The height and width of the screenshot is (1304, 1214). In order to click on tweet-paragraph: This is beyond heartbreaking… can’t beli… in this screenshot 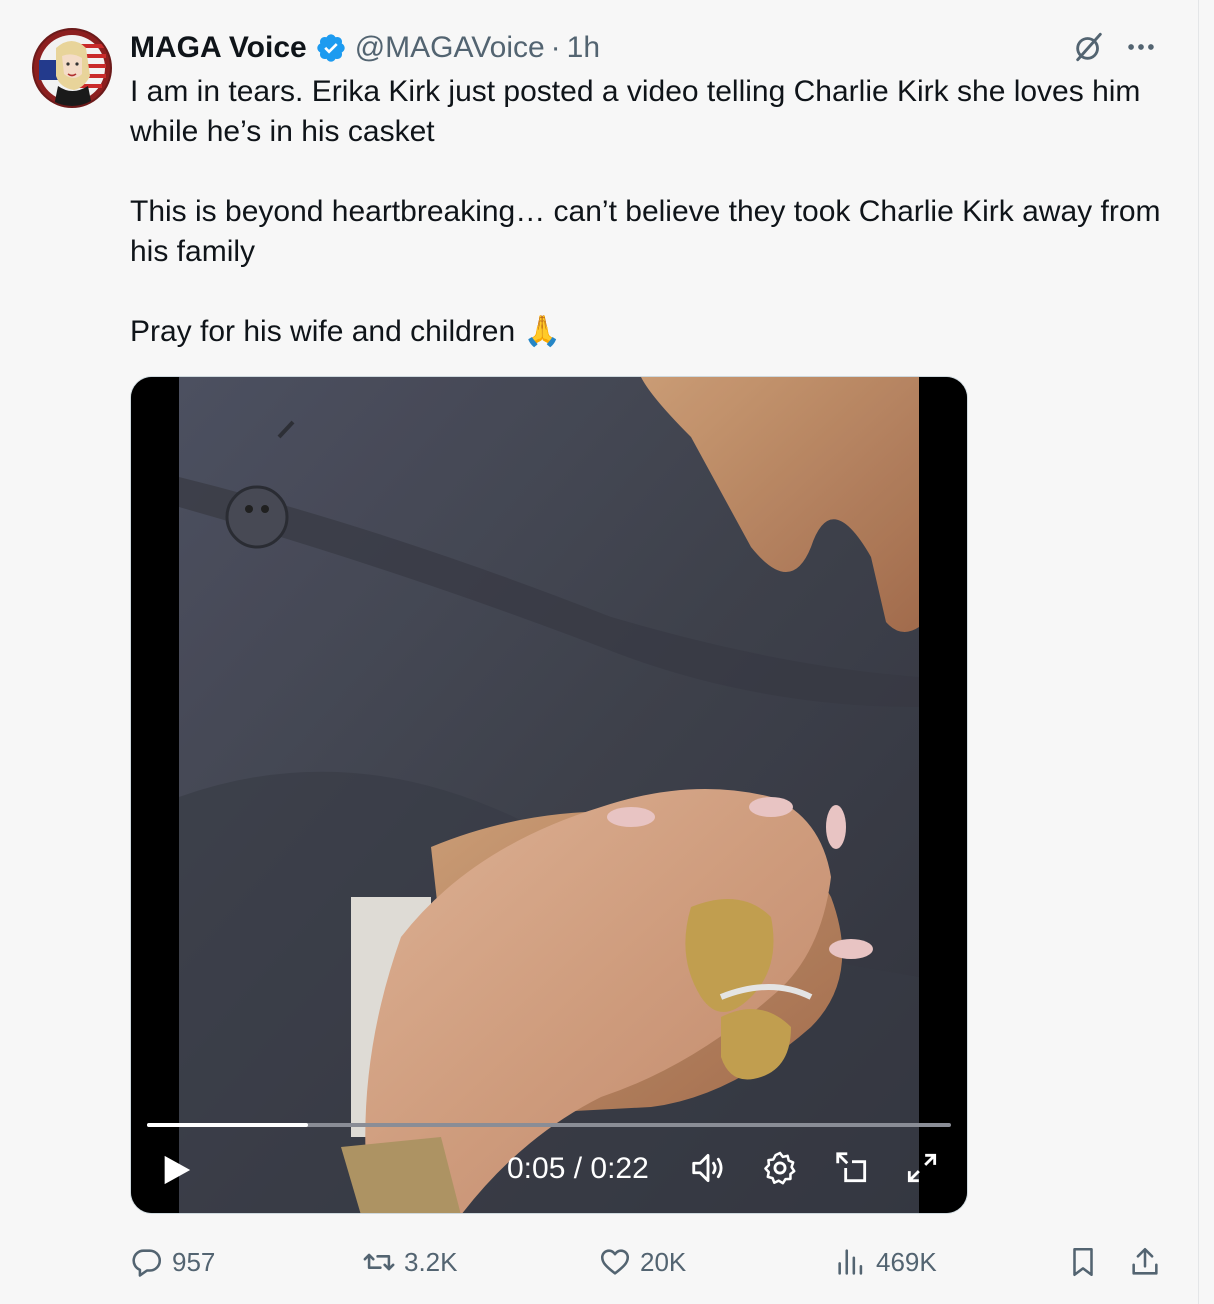, I will do `click(645, 231)`.